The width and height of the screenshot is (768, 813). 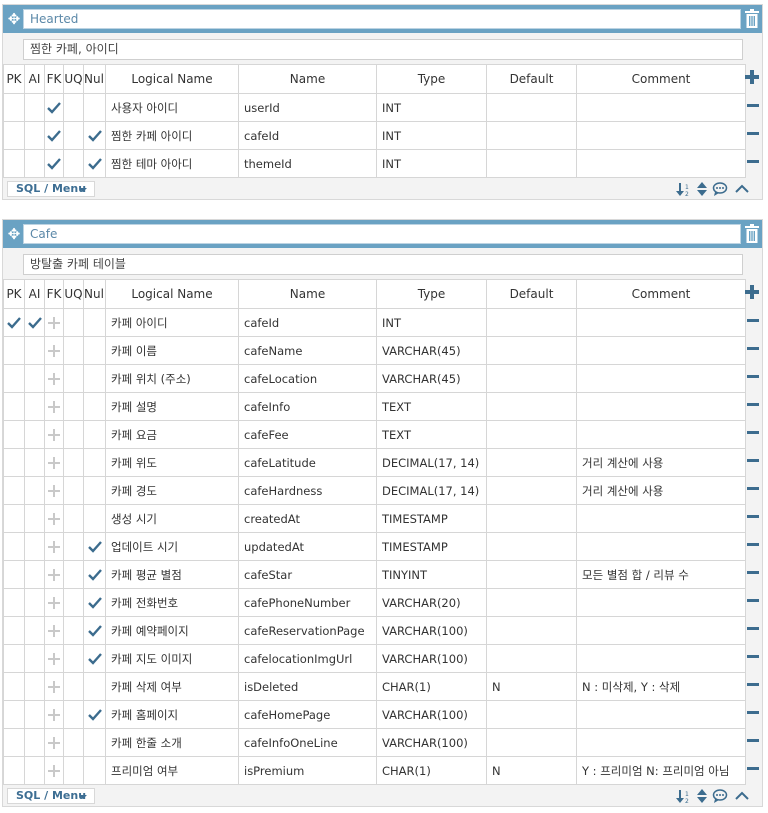 I want to click on table-row: 카페 아이디 cafeId INT, so click(x=374, y=322).